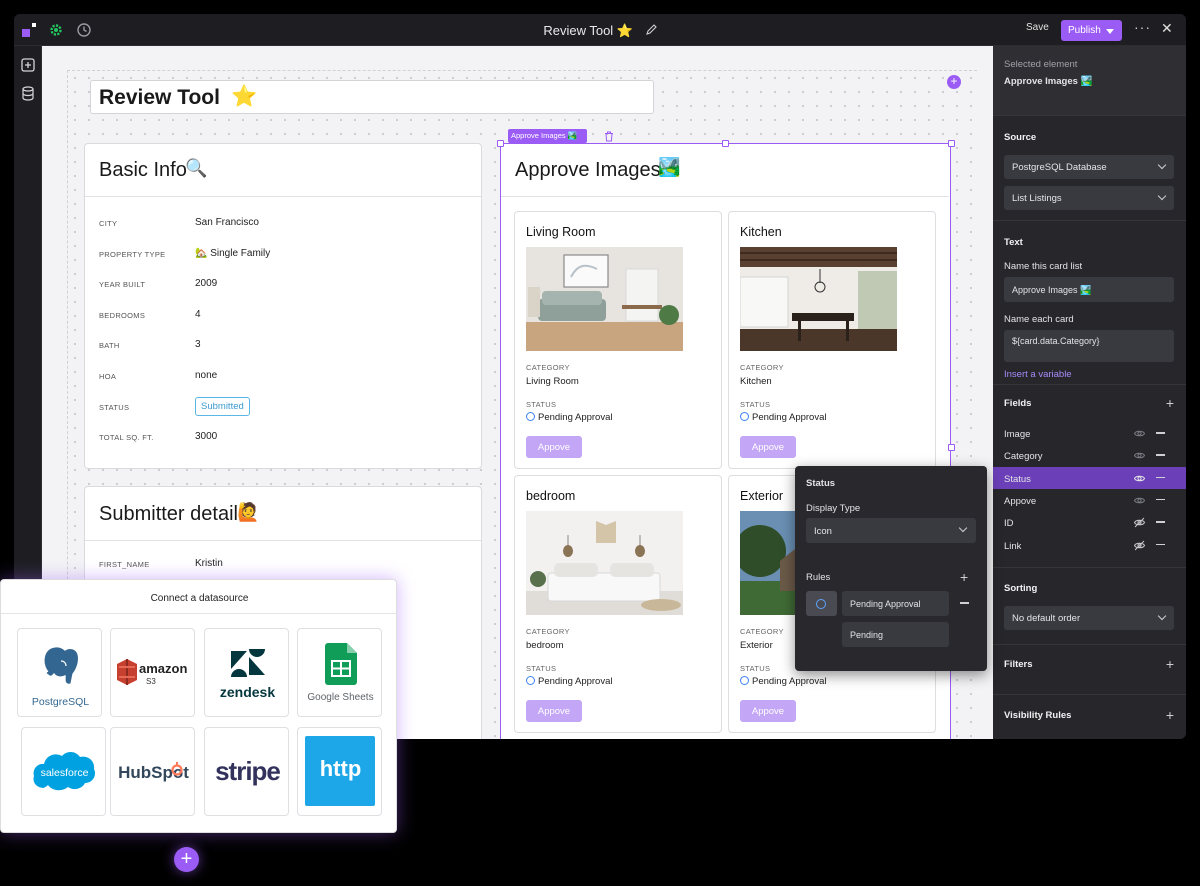 The height and width of the screenshot is (886, 1200). I want to click on filters-section: Filters +, so click(1089, 669).